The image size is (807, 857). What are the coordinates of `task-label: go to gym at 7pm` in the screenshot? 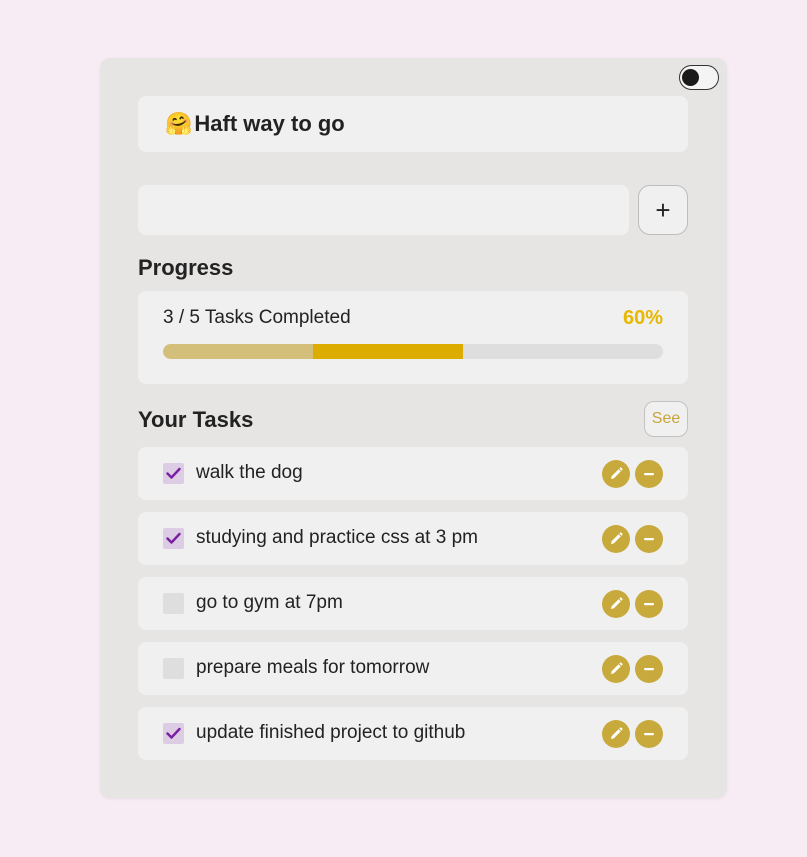 It's located at (269, 602).